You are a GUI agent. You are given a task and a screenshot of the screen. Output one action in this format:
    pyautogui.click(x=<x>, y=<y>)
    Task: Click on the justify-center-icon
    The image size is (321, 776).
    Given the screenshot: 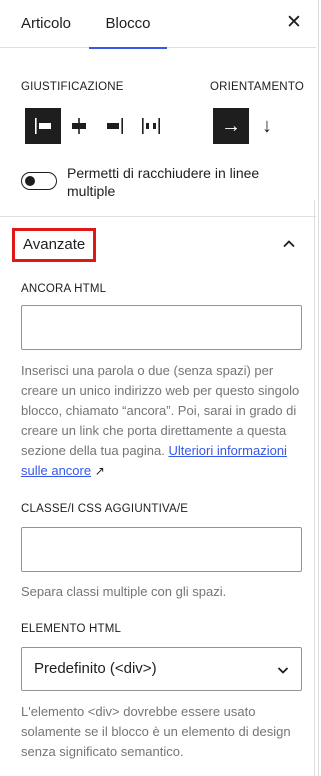 What is the action you would take?
    pyautogui.click(x=79, y=126)
    